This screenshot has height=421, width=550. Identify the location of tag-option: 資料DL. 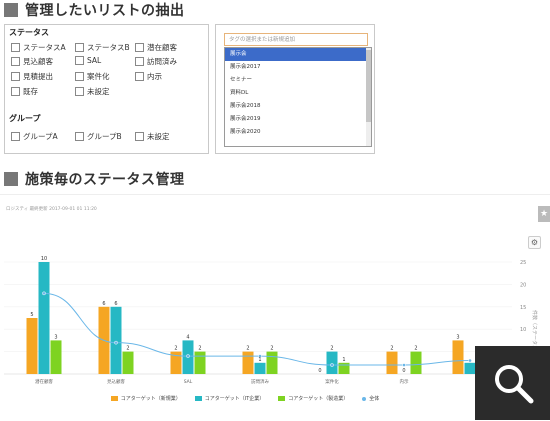
(298, 93).